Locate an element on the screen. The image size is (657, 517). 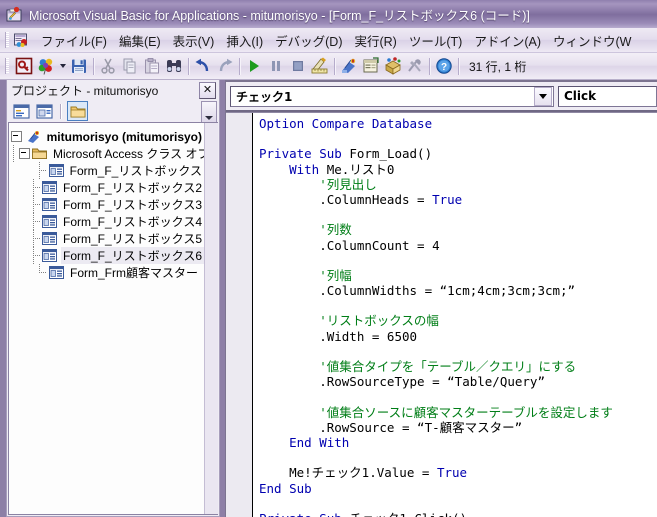
menubar-grip is located at coordinates (7, 40).